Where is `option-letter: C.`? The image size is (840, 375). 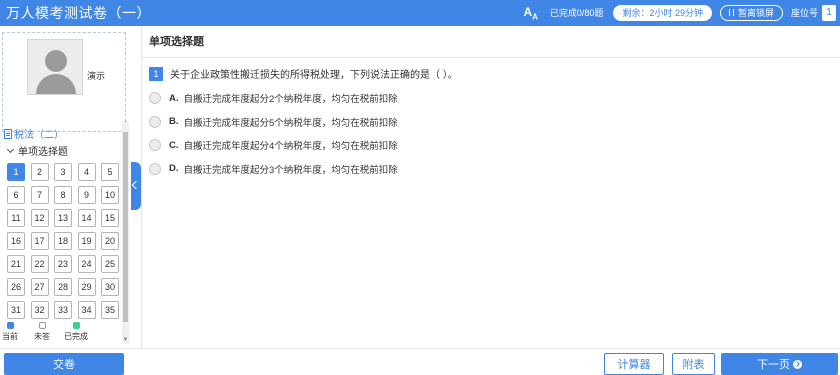 option-letter: C. is located at coordinates (174, 145).